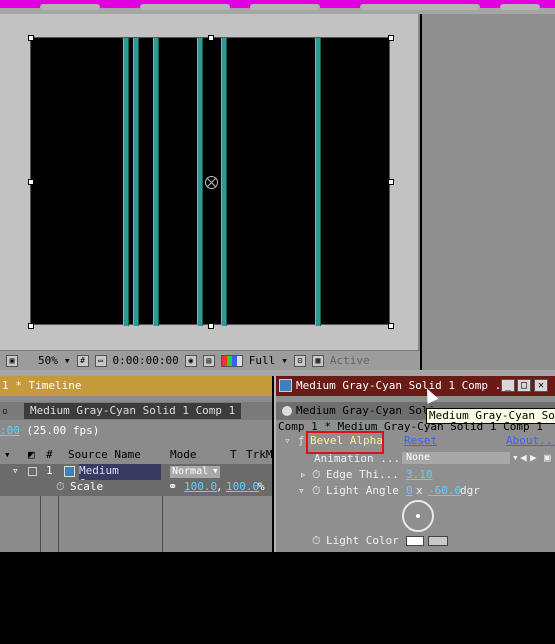 This screenshot has width=555, height=644. What do you see at coordinates (67, 360) in the screenshot?
I see `zoom-dropdown-icon: ▾` at bounding box center [67, 360].